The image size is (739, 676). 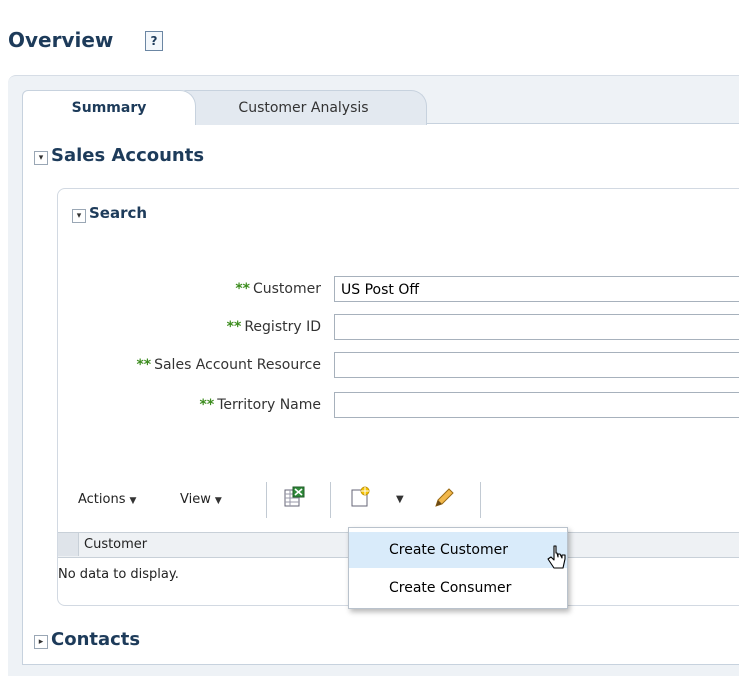 I want to click on field-label-sales-account-resource: ** Sales Account Resource, so click(x=228, y=365).